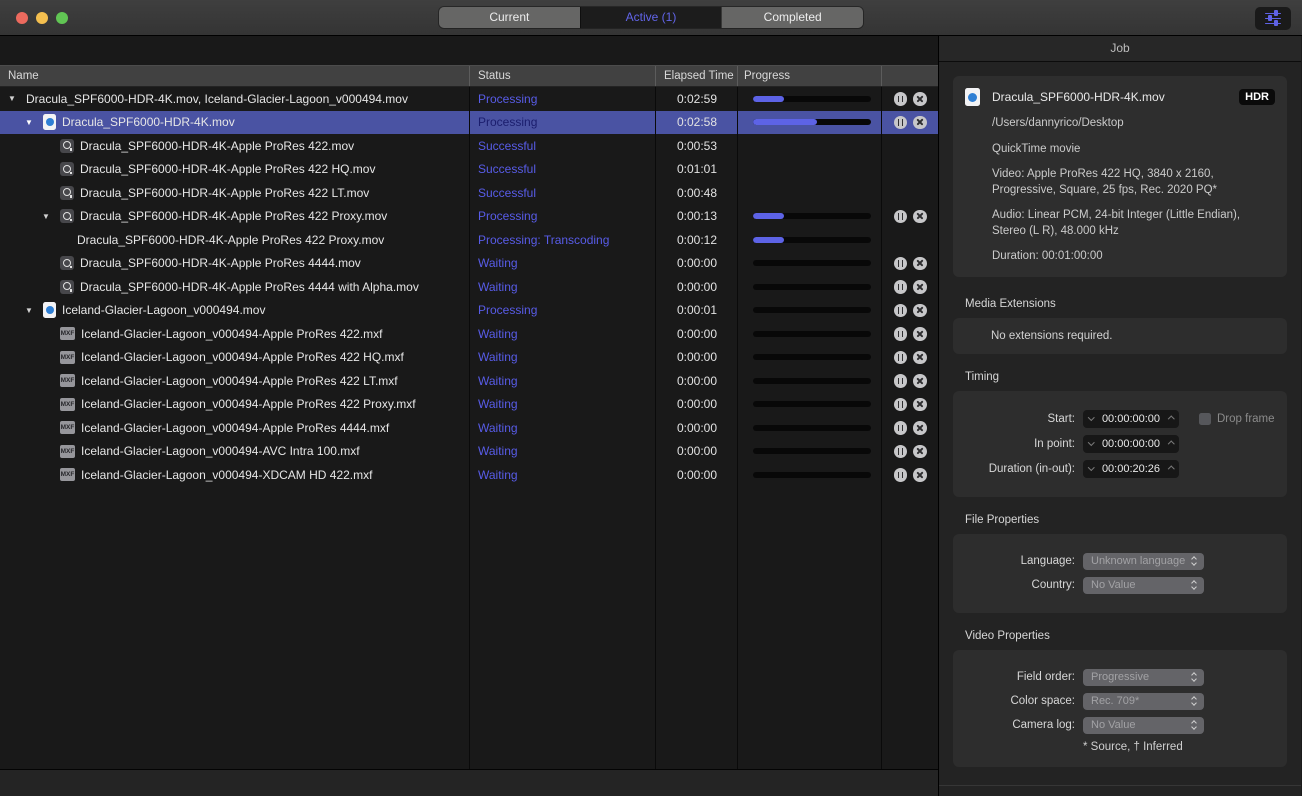 The image size is (1302, 796). What do you see at coordinates (697, 169) in the screenshot?
I see `row-elapsed: 0:01:01` at bounding box center [697, 169].